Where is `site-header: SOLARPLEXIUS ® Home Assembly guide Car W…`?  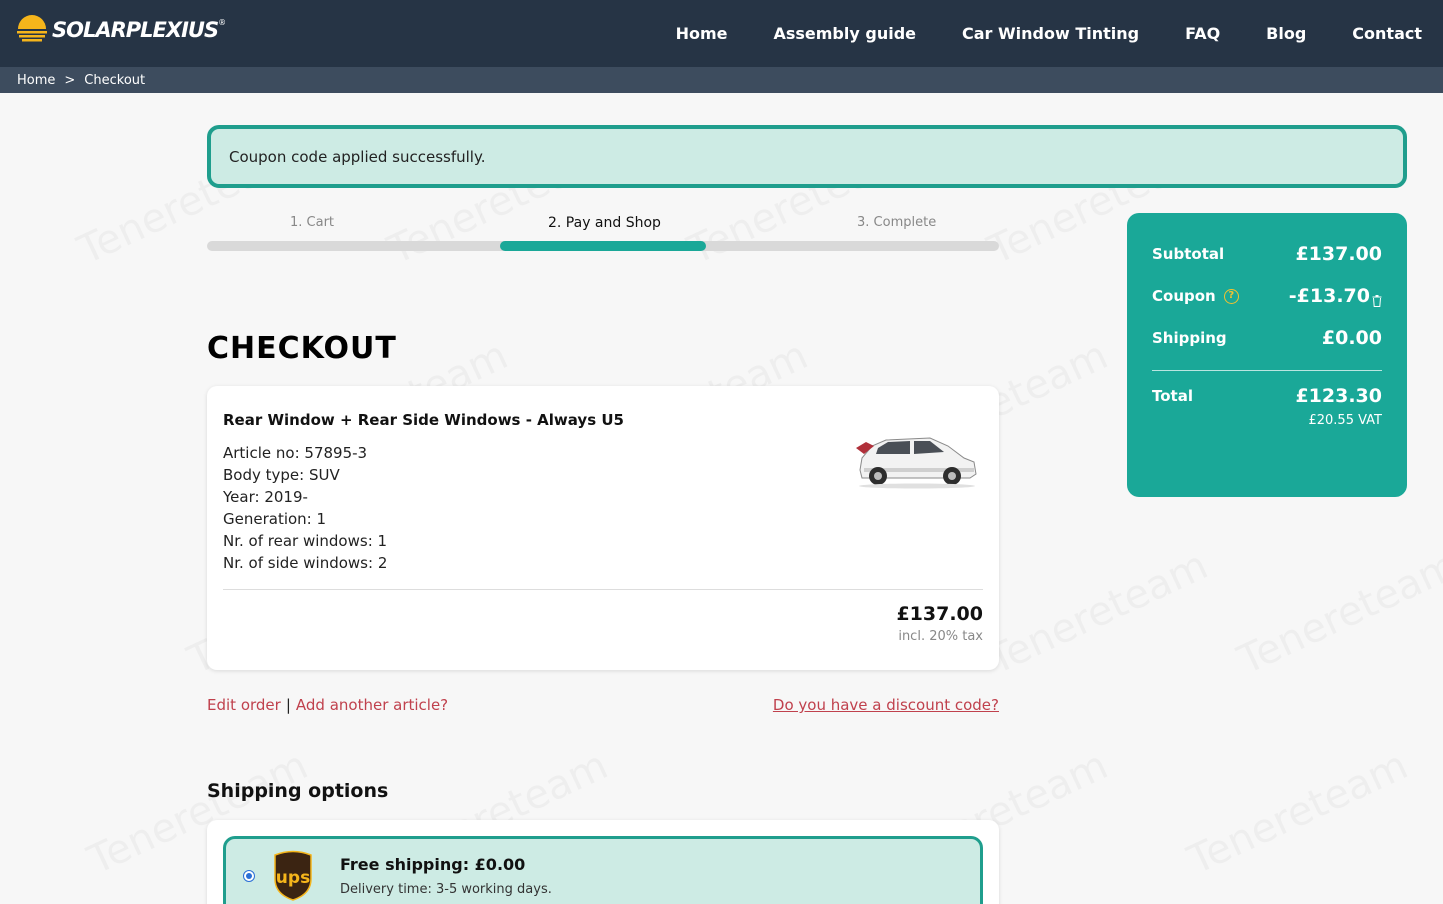 site-header: SOLARPLEXIUS ® Home Assembly guide Car W… is located at coordinates (721, 33).